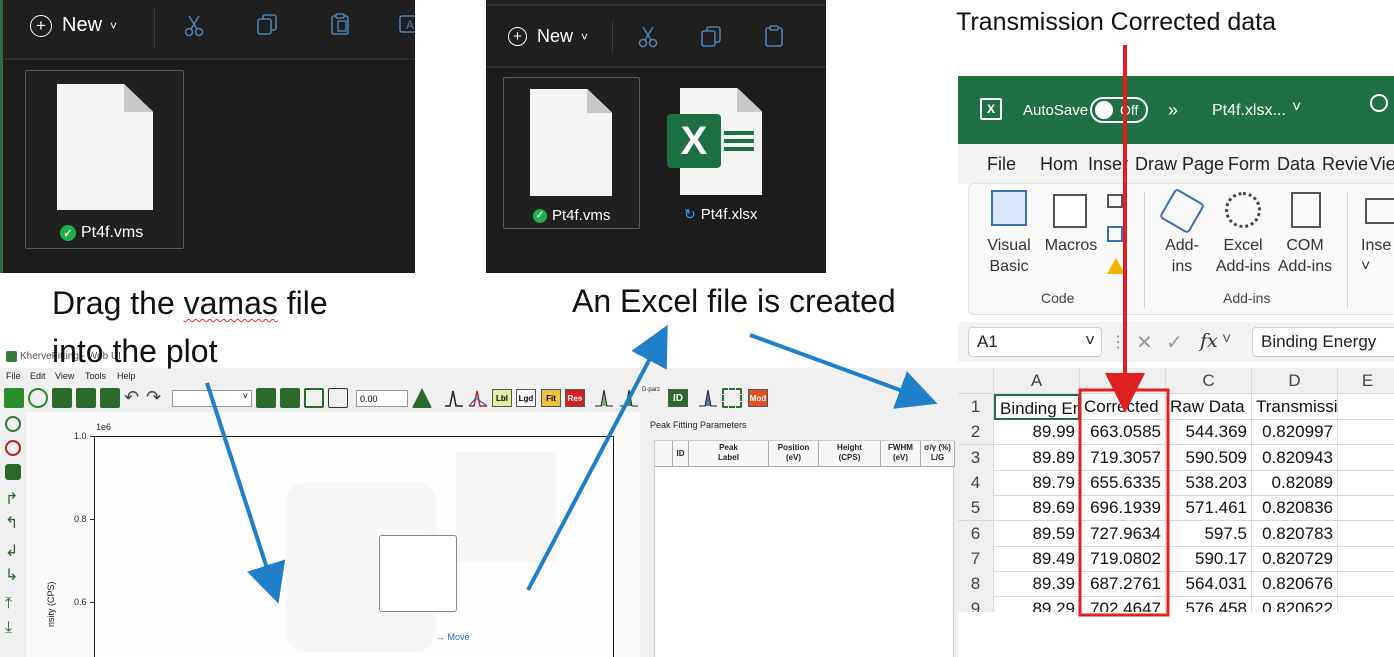 Image resolution: width=1394 pixels, height=657 pixels. What do you see at coordinates (1123, 432) in the screenshot?
I see `data-cell: 663.0585` at bounding box center [1123, 432].